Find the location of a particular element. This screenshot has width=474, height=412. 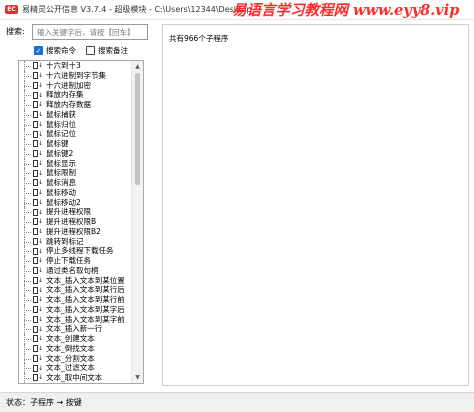

list-item: ↓ 鼠标移动 is located at coordinates (75, 192).